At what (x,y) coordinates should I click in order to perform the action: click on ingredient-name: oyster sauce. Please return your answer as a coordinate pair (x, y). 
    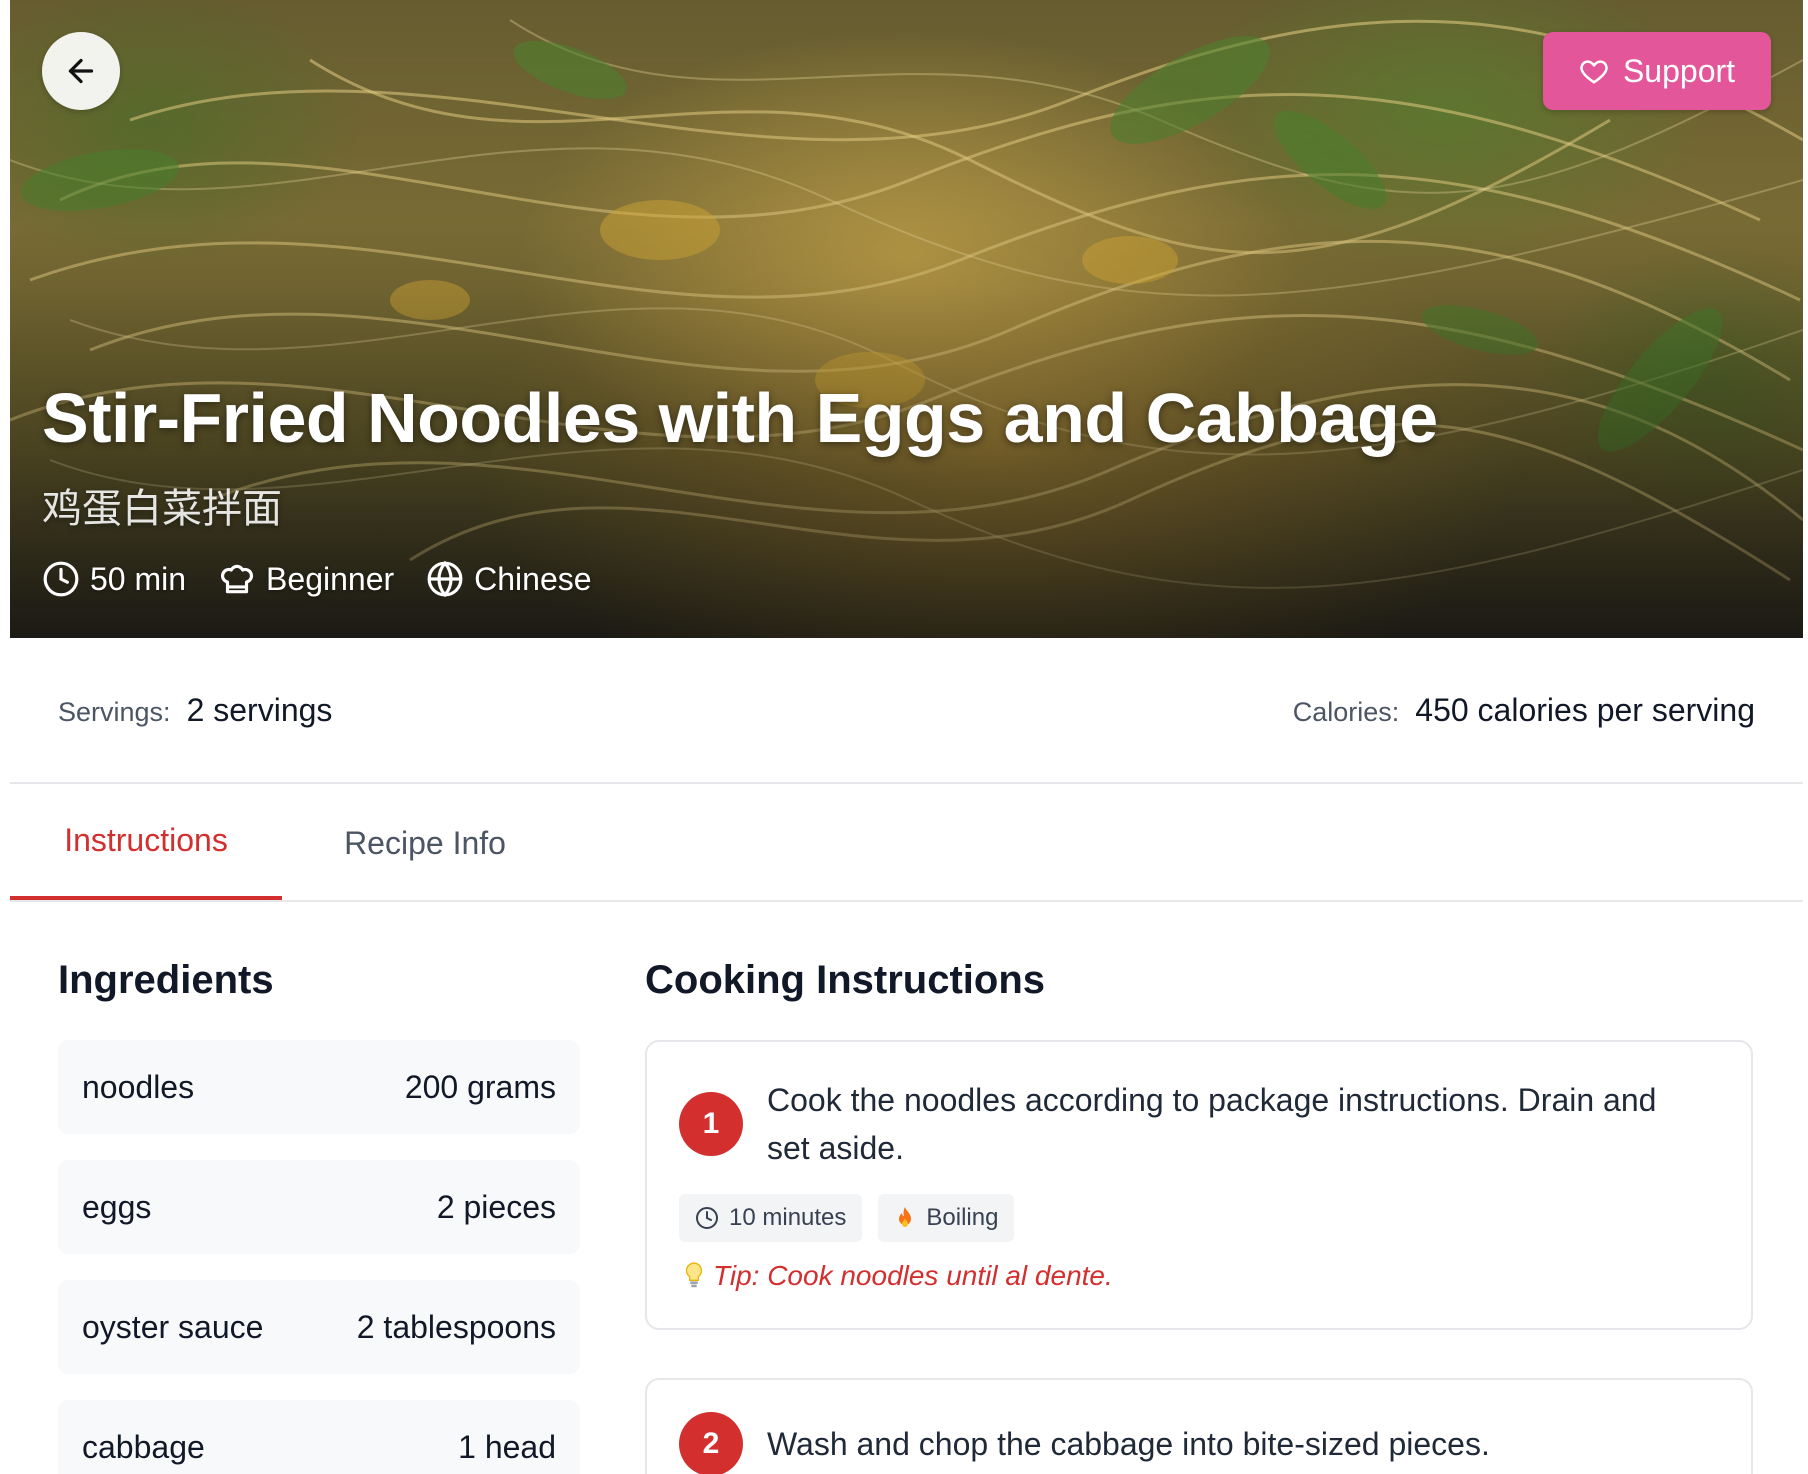
    Looking at the image, I should click on (173, 1326).